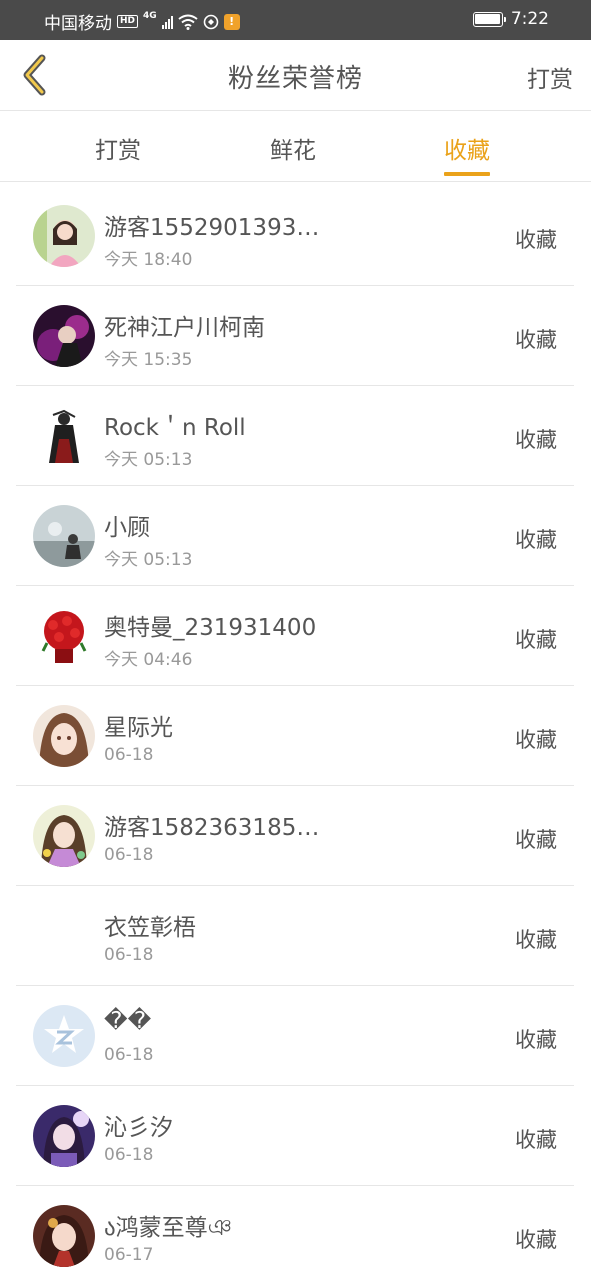 The image size is (591, 1280). I want to click on tab-flowers-label: 鲜花, so click(293, 151).